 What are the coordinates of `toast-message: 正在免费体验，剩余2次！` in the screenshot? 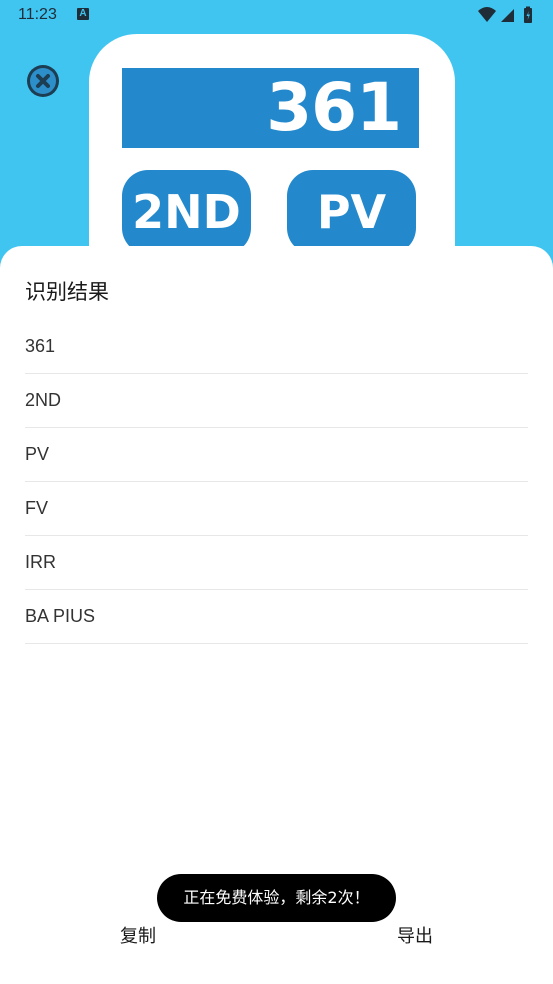 It's located at (276, 898).